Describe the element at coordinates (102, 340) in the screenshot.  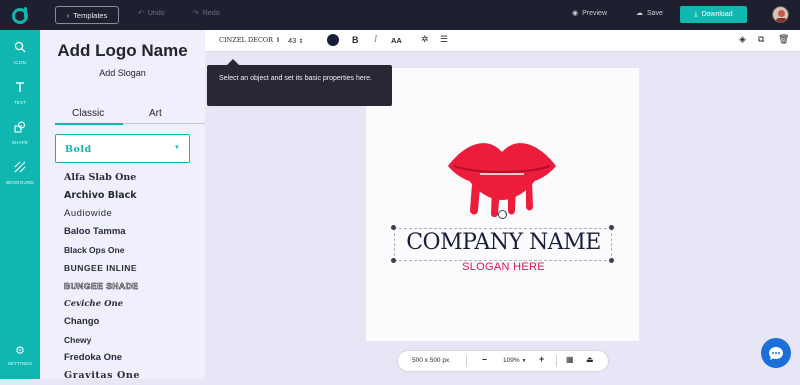
I see `font-item-chewy: Chewy` at that location.